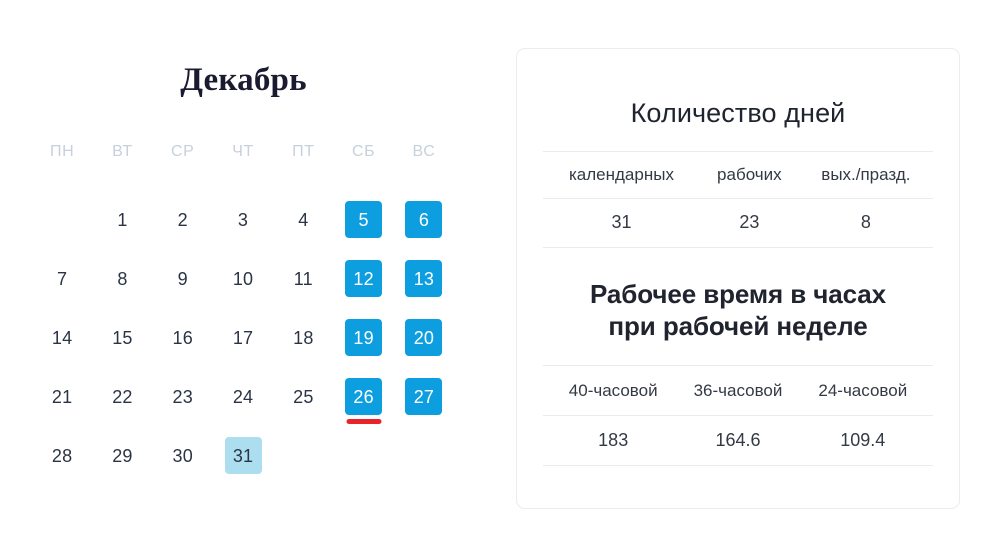  I want to click on weekday-header-вт: ВТ, so click(122, 151).